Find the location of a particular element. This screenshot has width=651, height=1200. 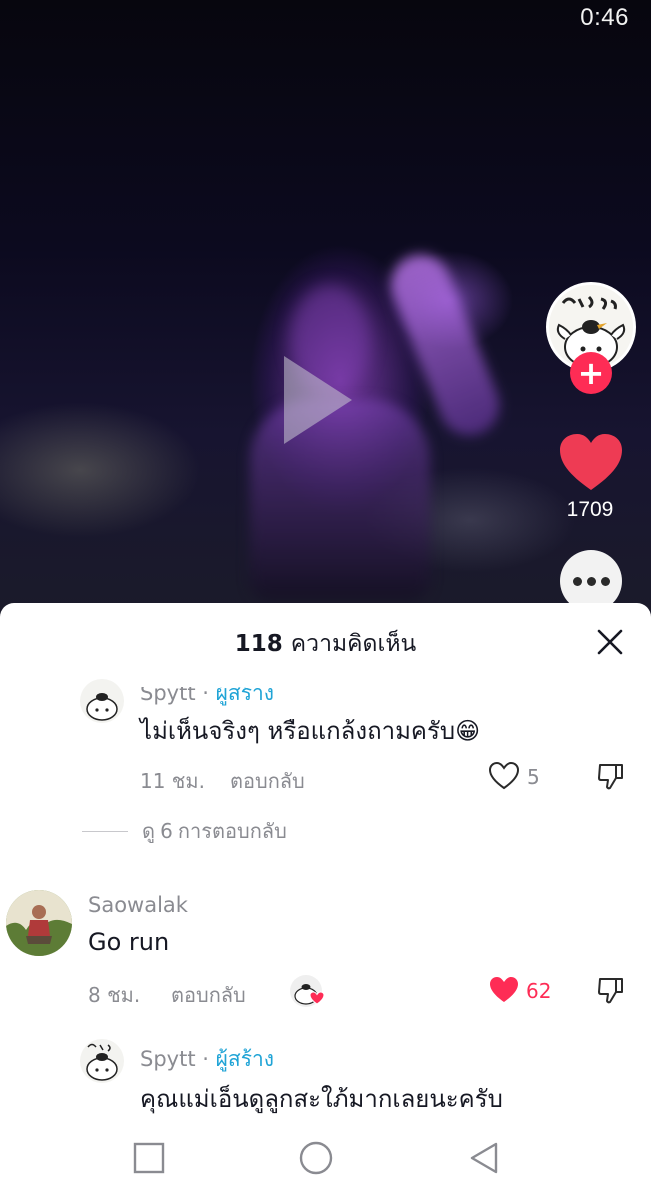

comments-title: 118 ความคิดเห็น is located at coordinates (325, 644).